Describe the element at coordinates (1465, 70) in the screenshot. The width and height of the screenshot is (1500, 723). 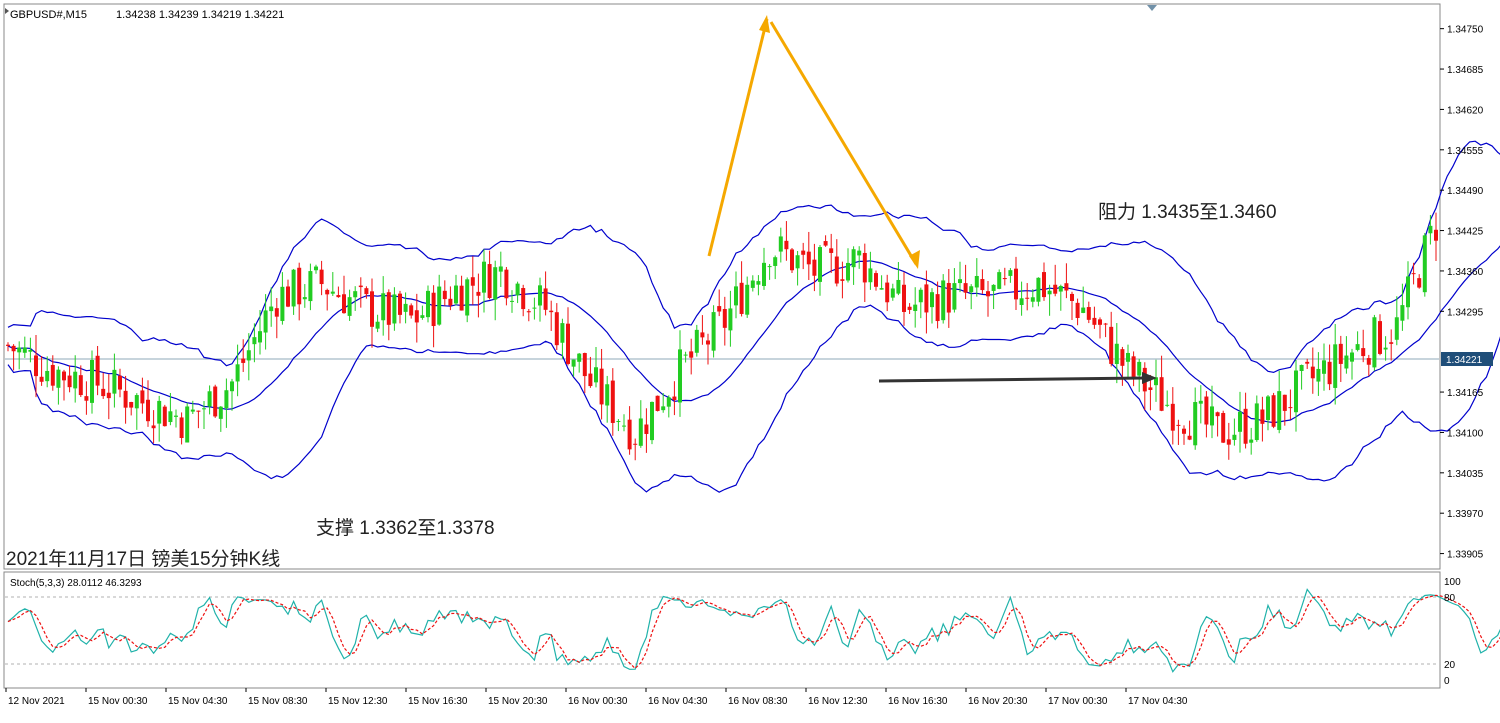
I see `price-tick-label: 1.34685` at that location.